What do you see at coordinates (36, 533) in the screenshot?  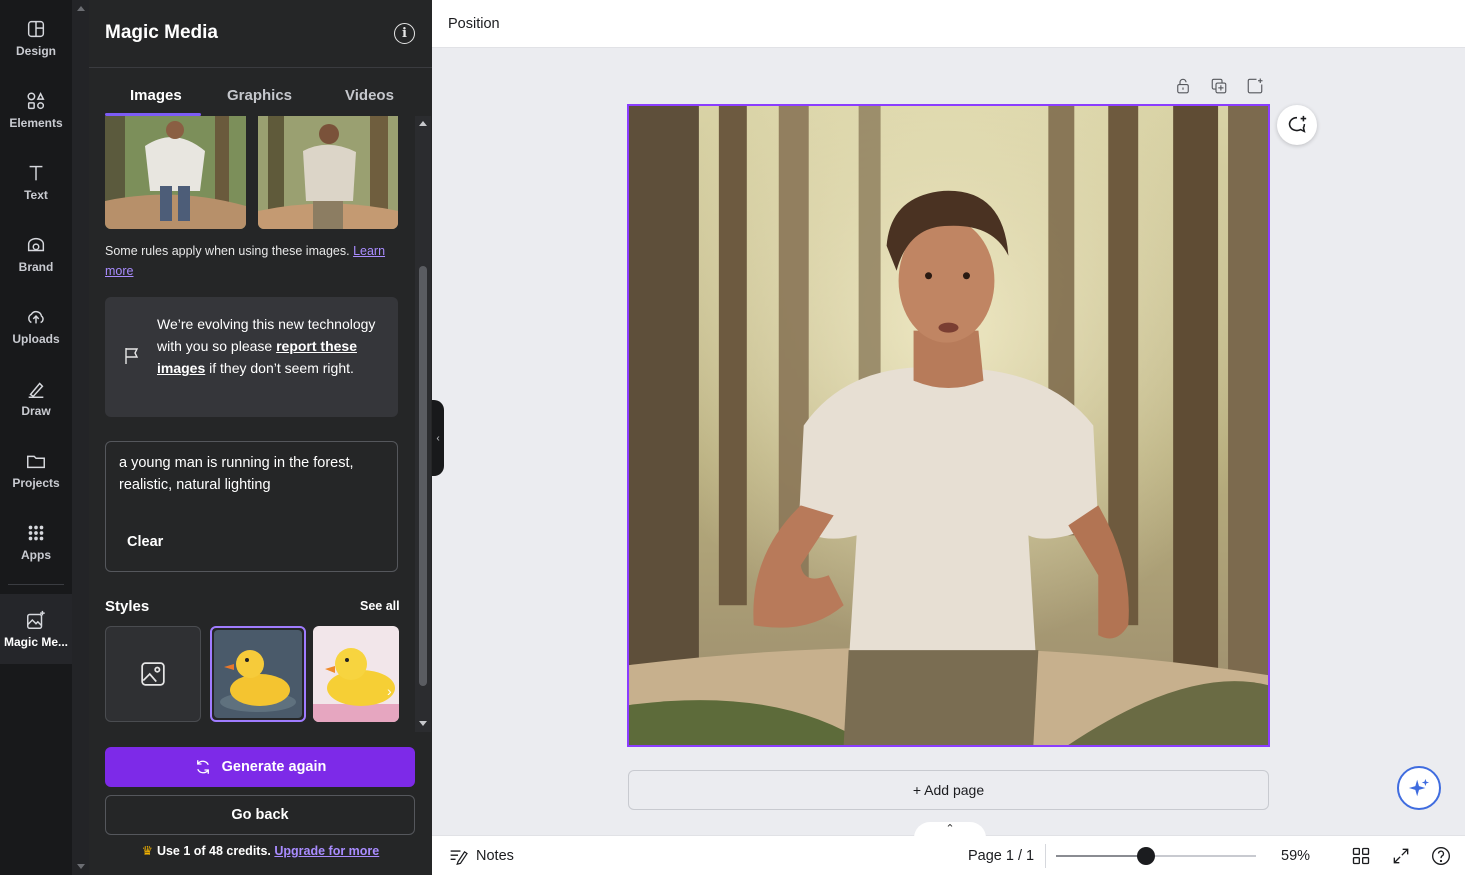 I see `apps-icon` at bounding box center [36, 533].